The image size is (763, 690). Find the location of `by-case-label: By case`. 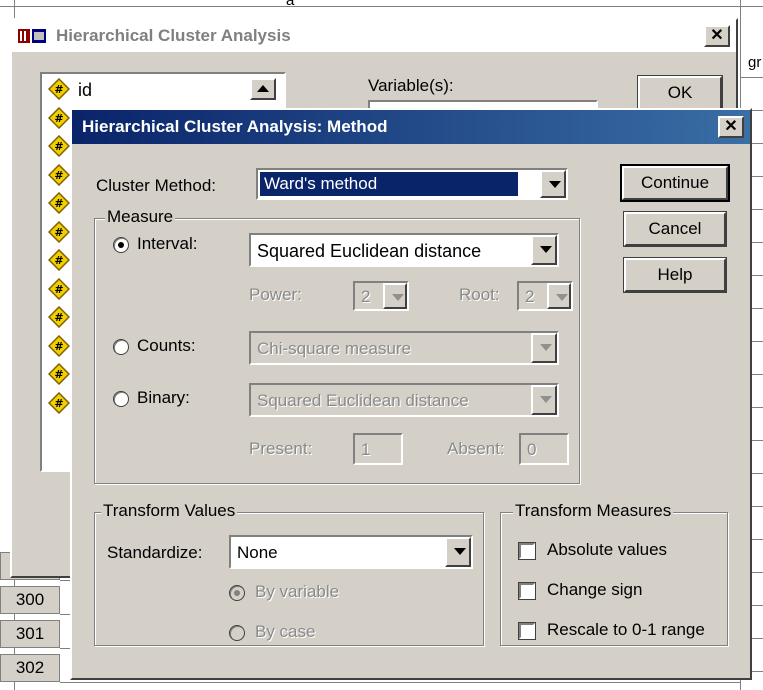

by-case-label: By case is located at coordinates (285, 631).